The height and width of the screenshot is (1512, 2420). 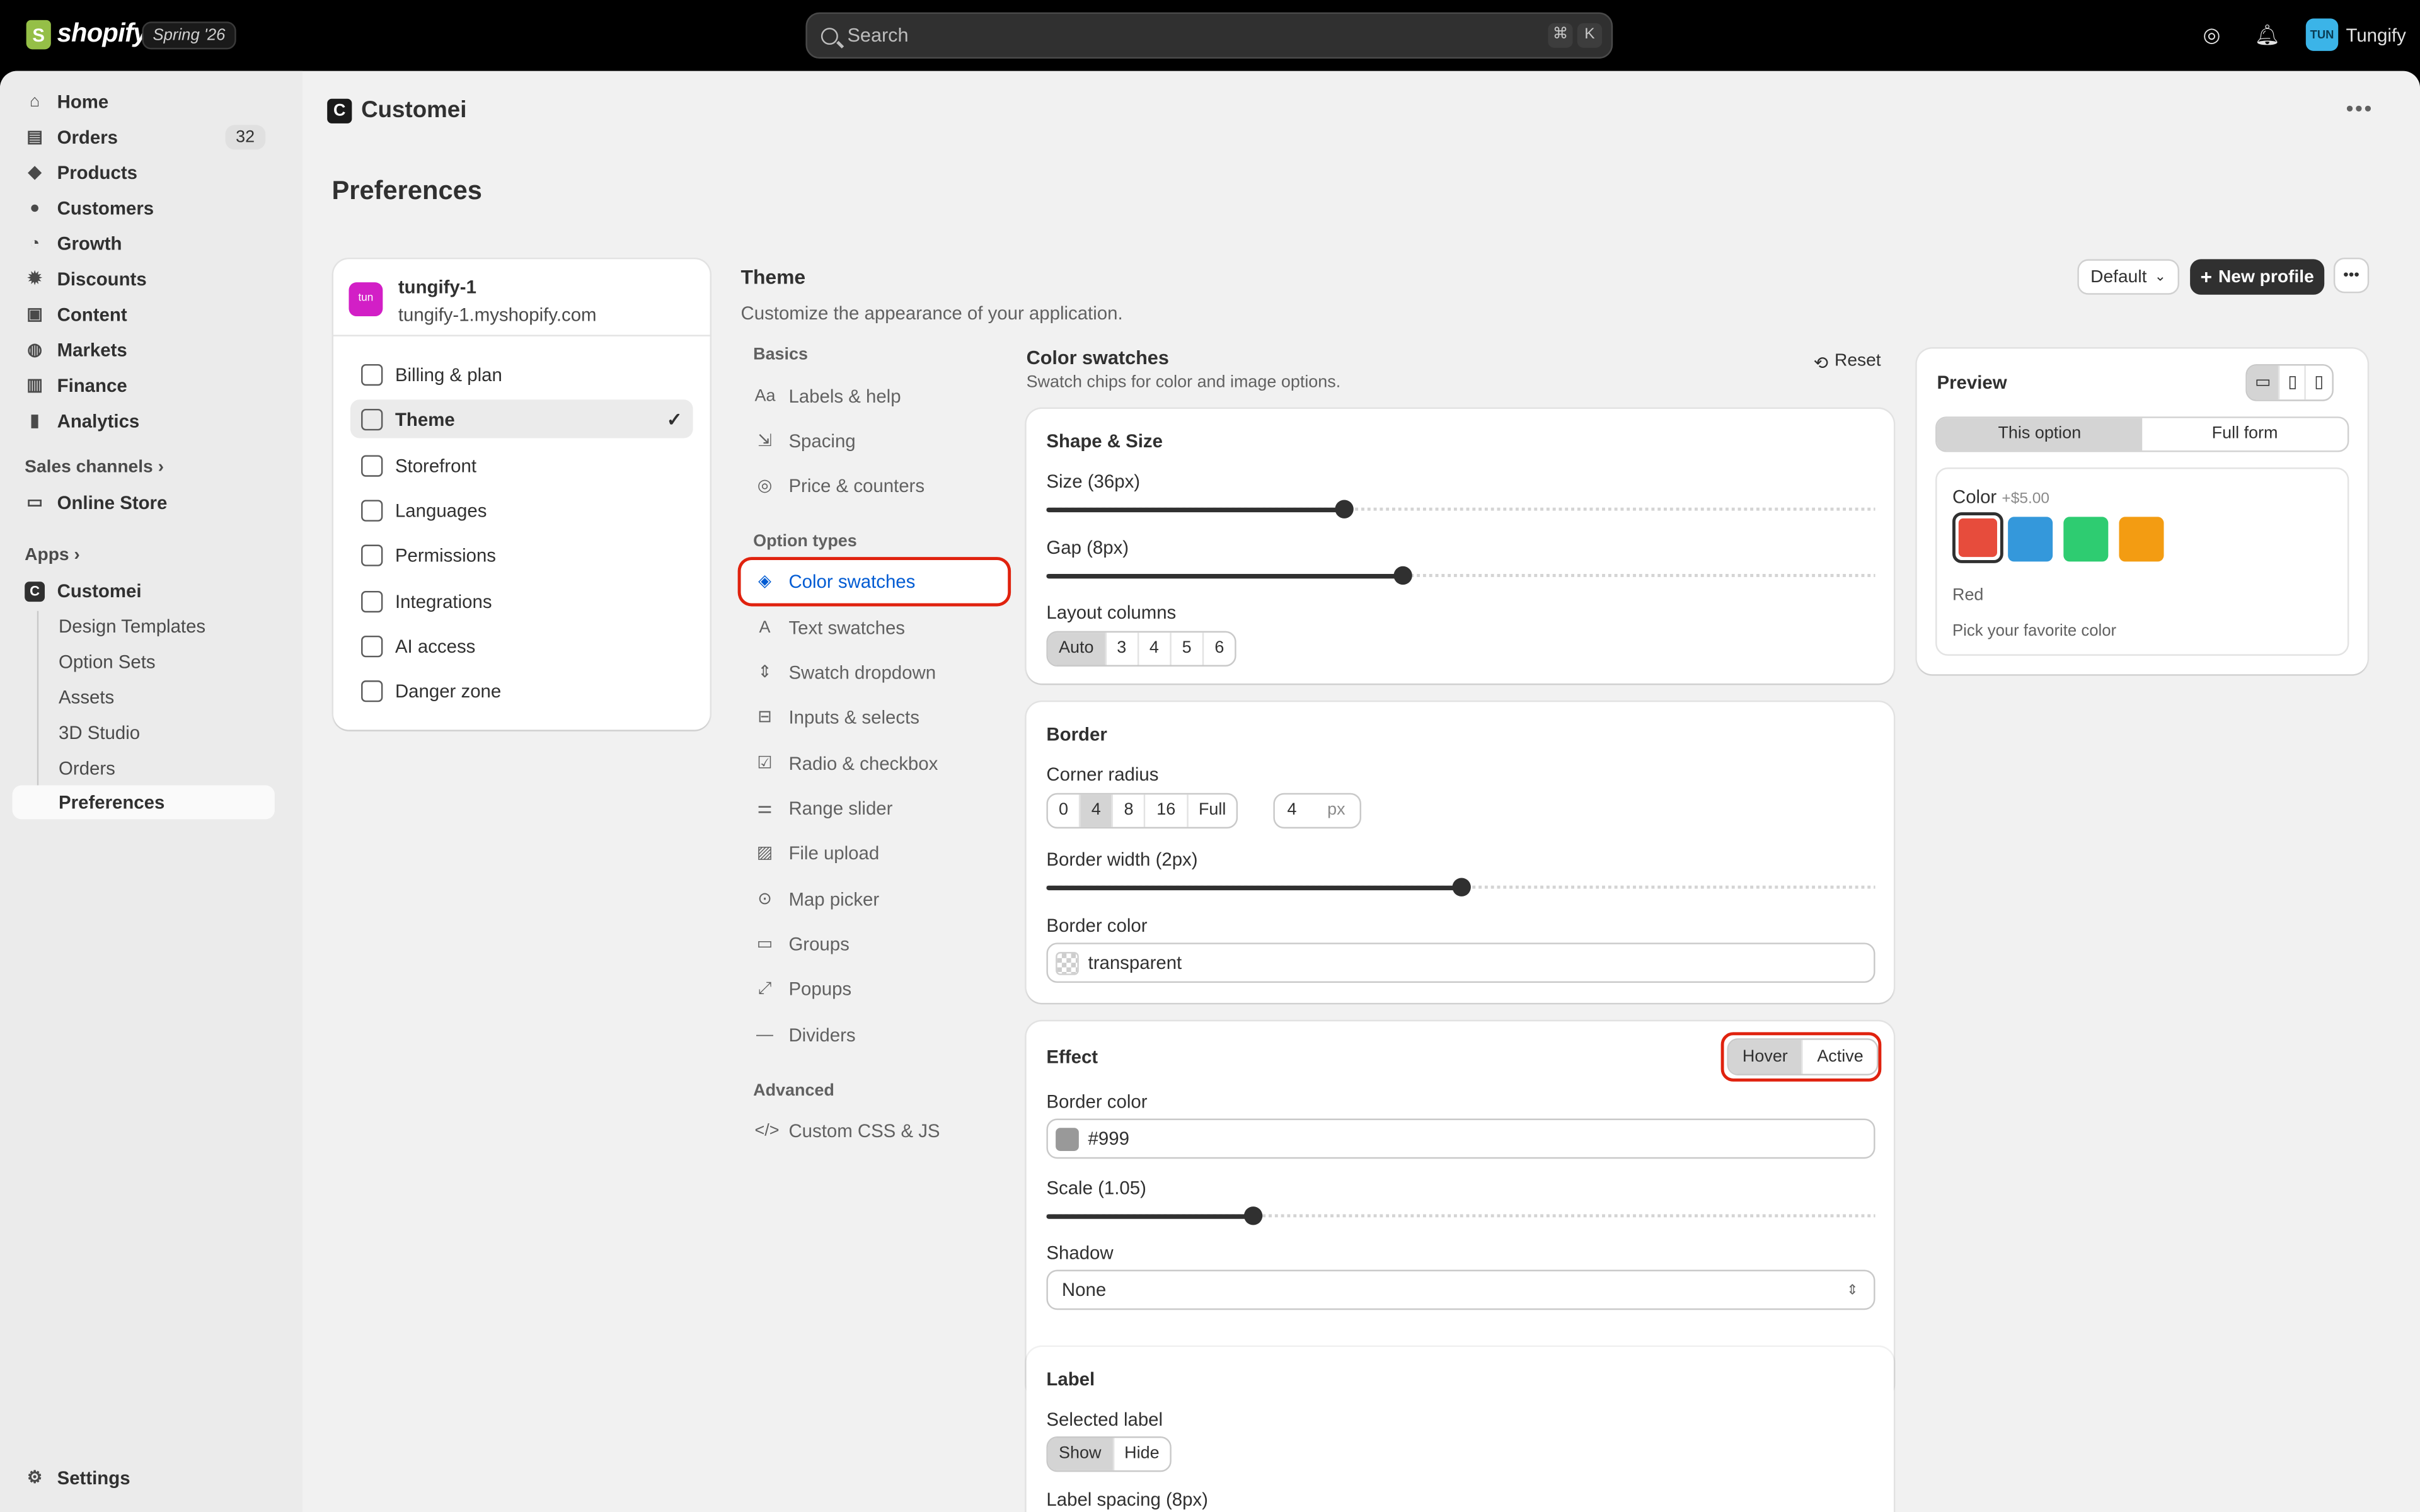 What do you see at coordinates (522, 645) in the screenshot?
I see `menu-item-ai-access: AI access` at bounding box center [522, 645].